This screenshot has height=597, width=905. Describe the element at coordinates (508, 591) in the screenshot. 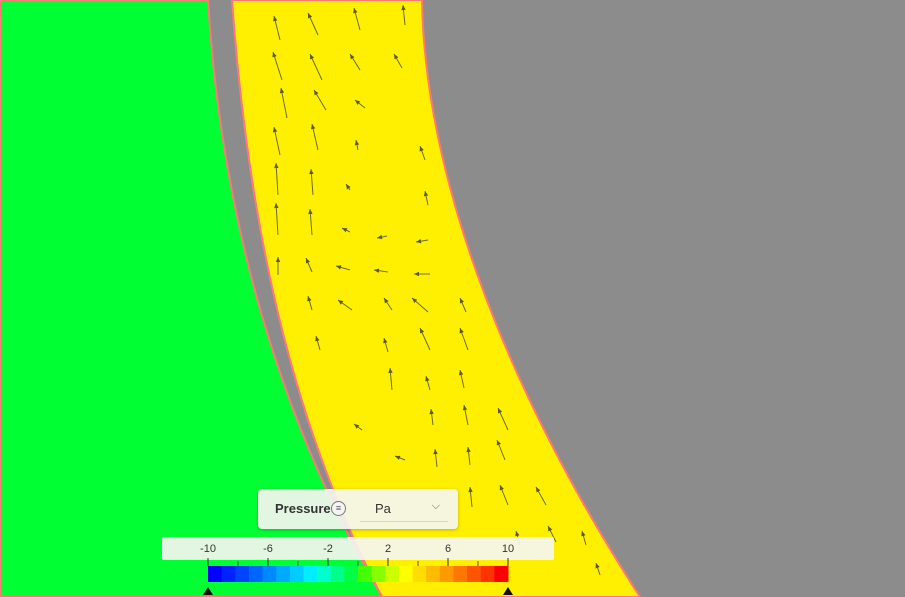

I see `range-max-handle` at that location.